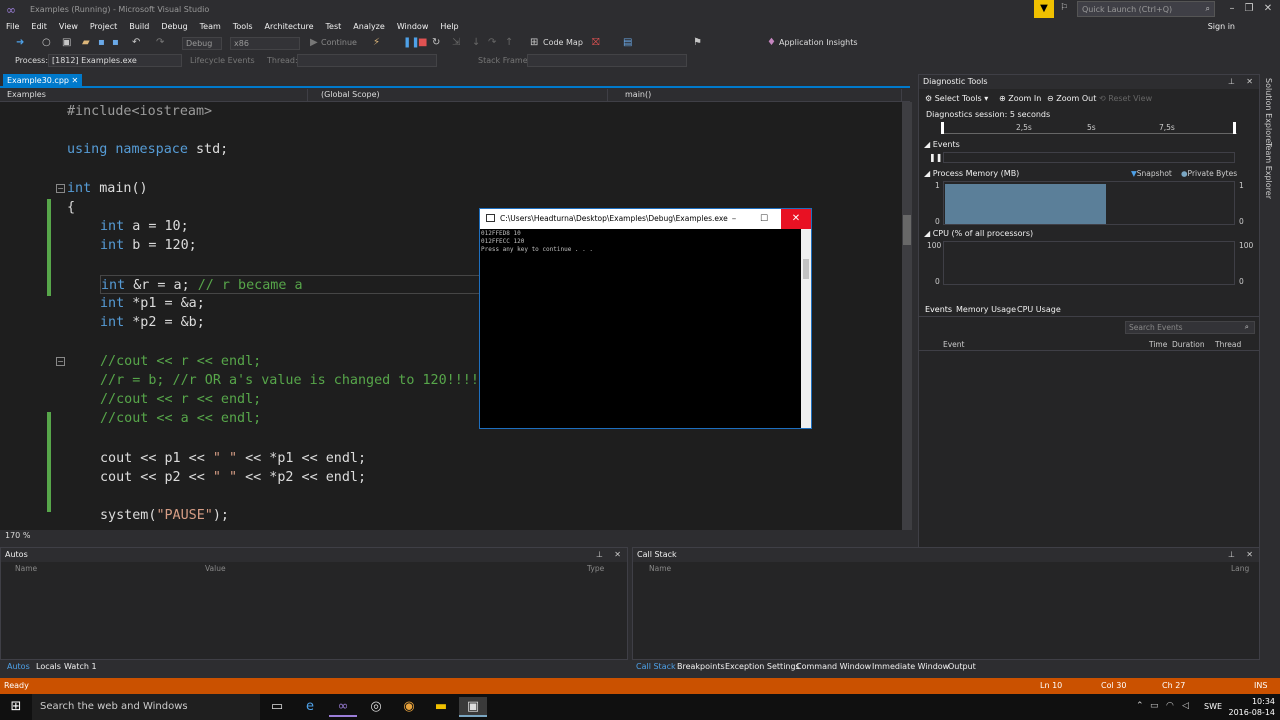 The image size is (1280, 720). What do you see at coordinates (978, 233) in the screenshot?
I see `cpu-section-label: ◢ CPU (% of all processors)` at bounding box center [978, 233].